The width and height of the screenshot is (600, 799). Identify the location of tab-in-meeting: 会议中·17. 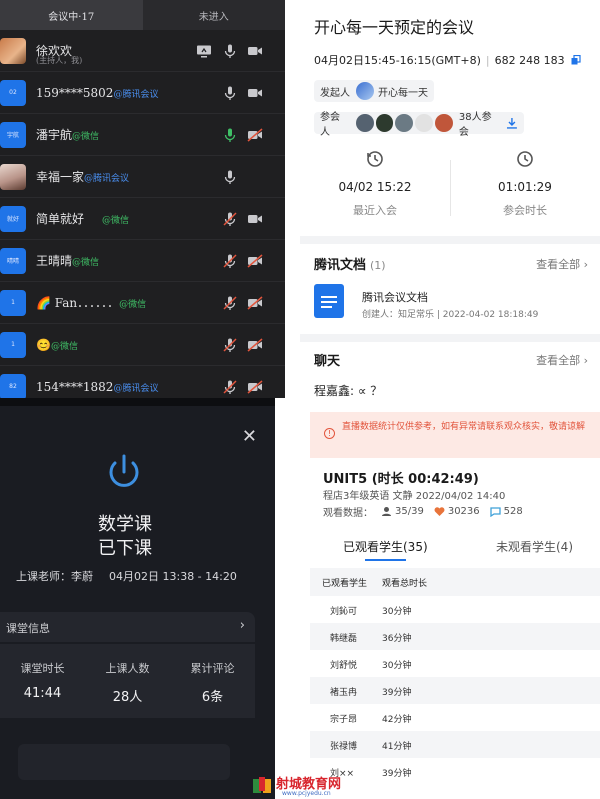
(71, 15).